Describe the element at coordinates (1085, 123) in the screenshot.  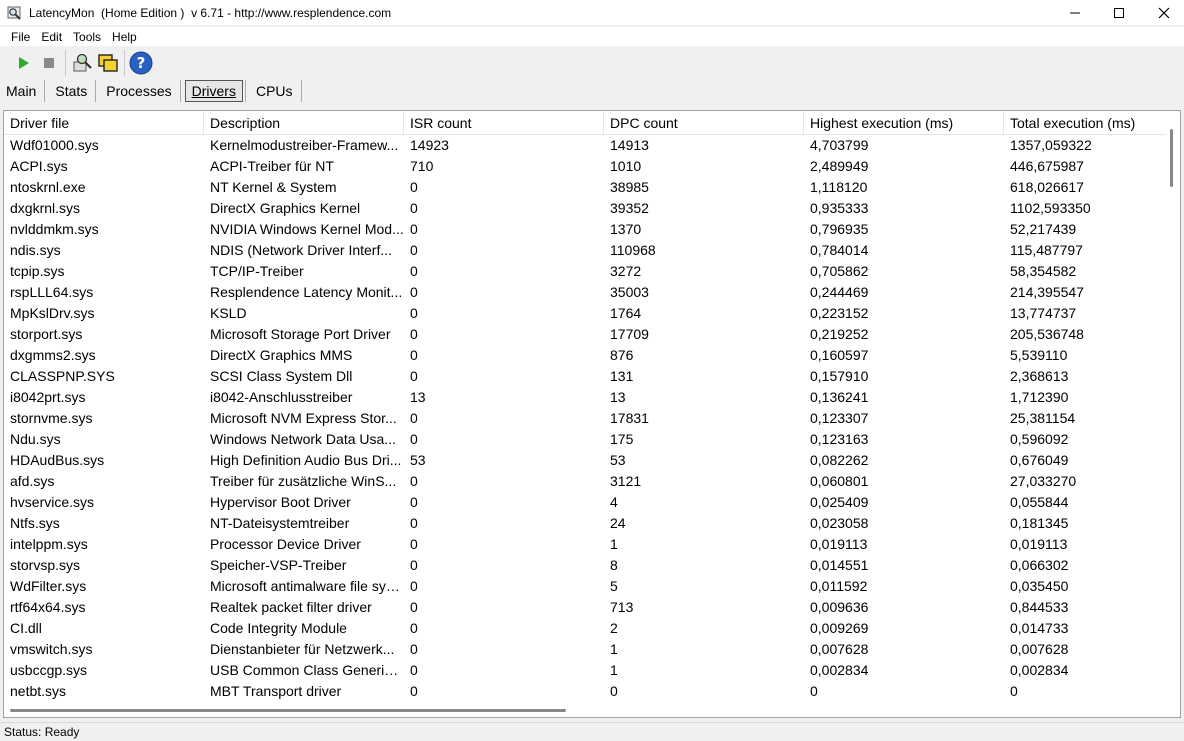
I see `column-header-total-execution: Total execution (ms)` at that location.